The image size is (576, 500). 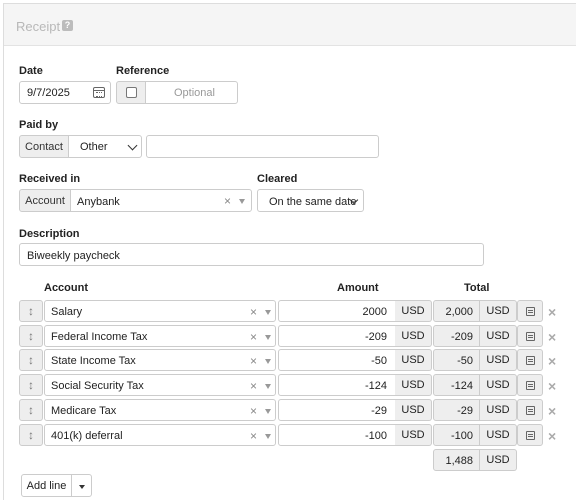 I want to click on line-account-select: State Income Tax ×, so click(x=160, y=360).